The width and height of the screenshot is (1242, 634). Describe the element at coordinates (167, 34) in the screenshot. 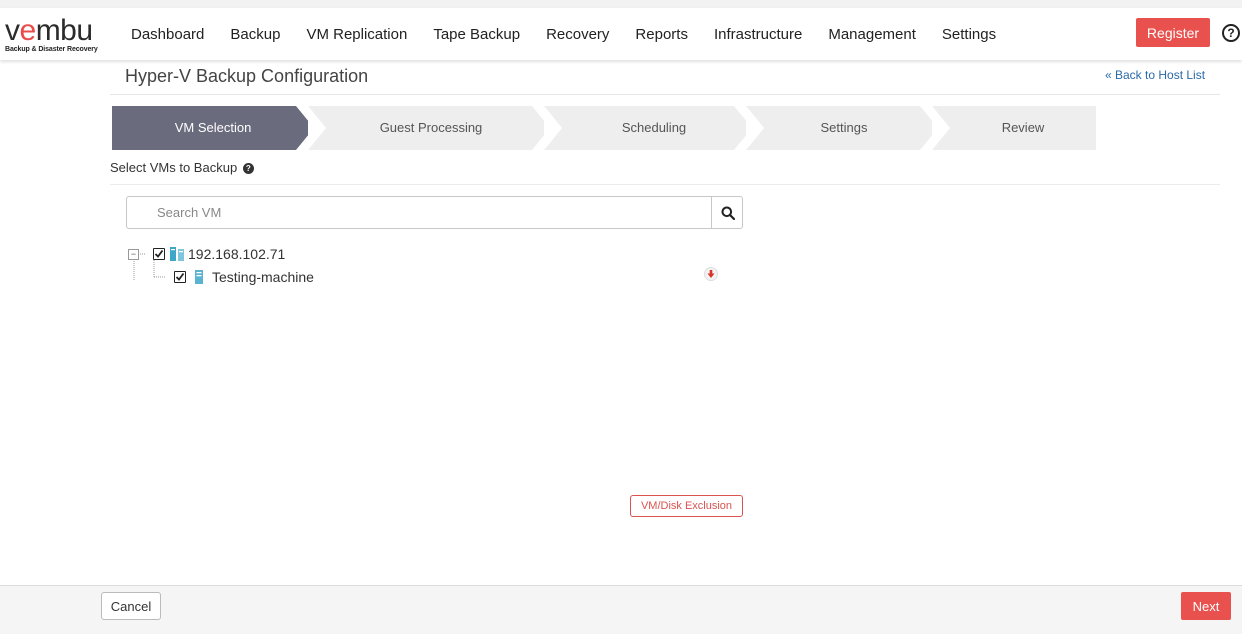

I see `nav-dashboard: Dashboard` at that location.